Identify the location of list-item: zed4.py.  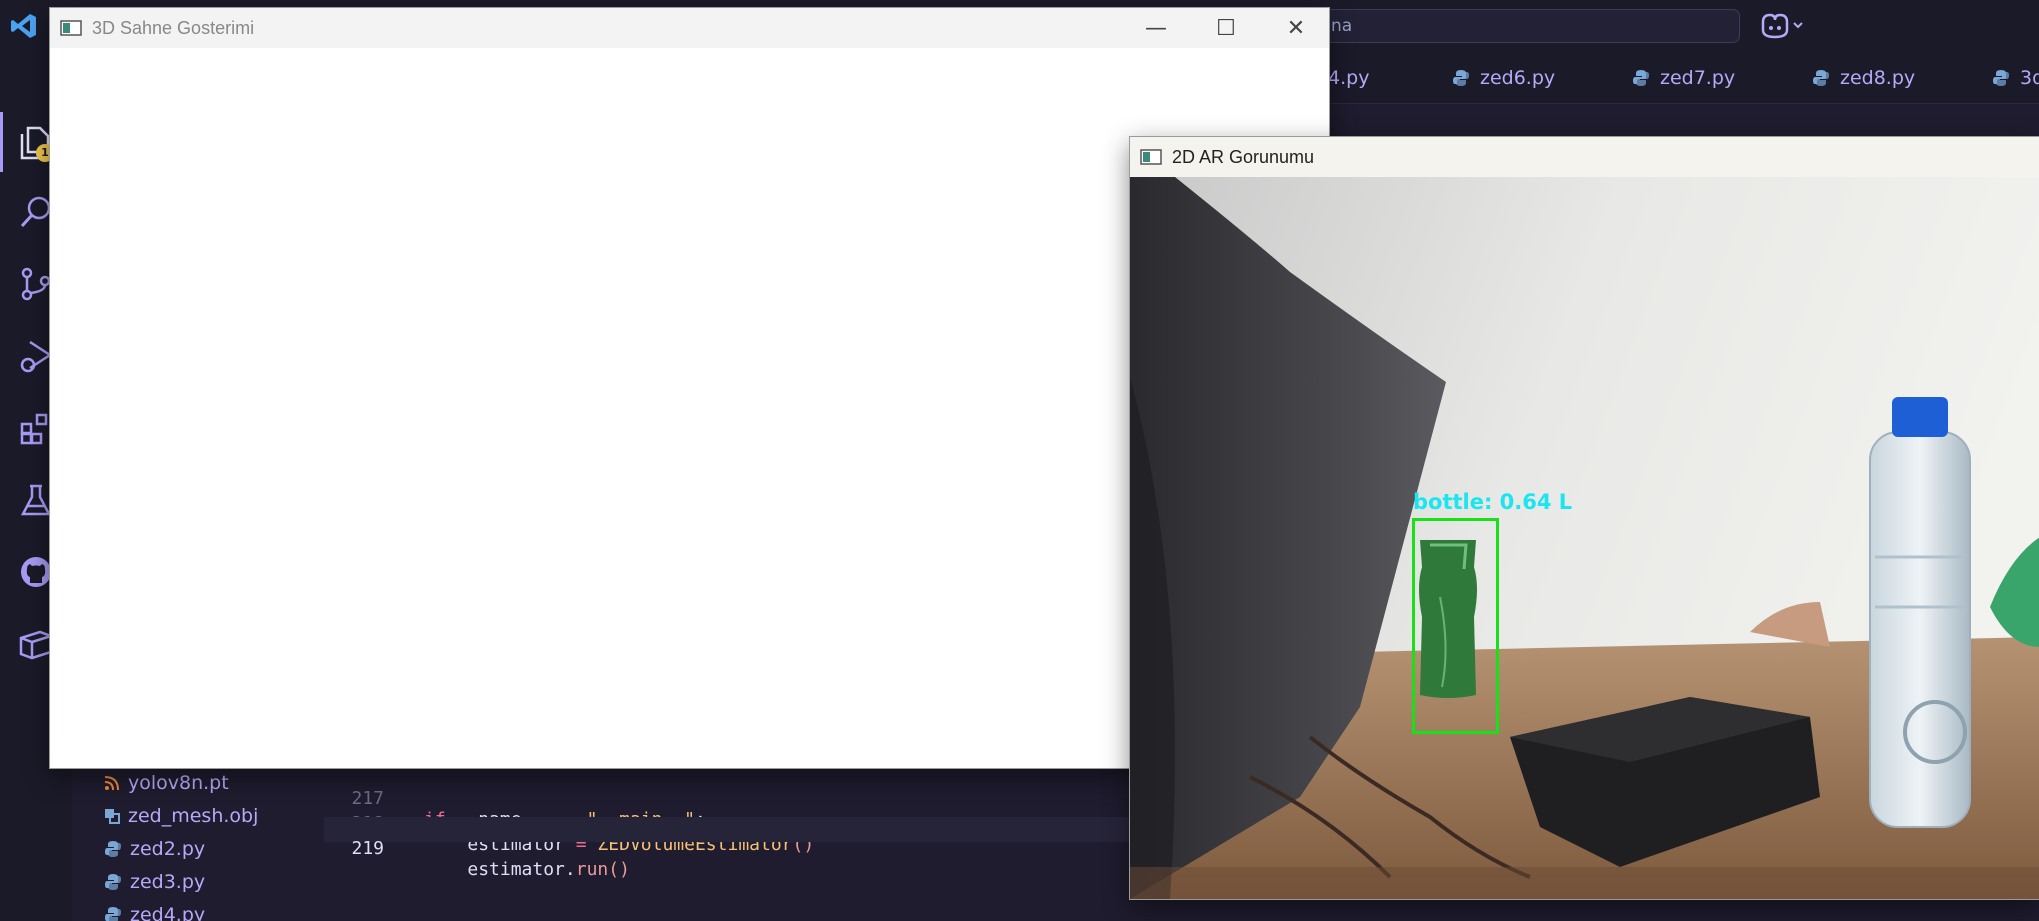
(154, 909).